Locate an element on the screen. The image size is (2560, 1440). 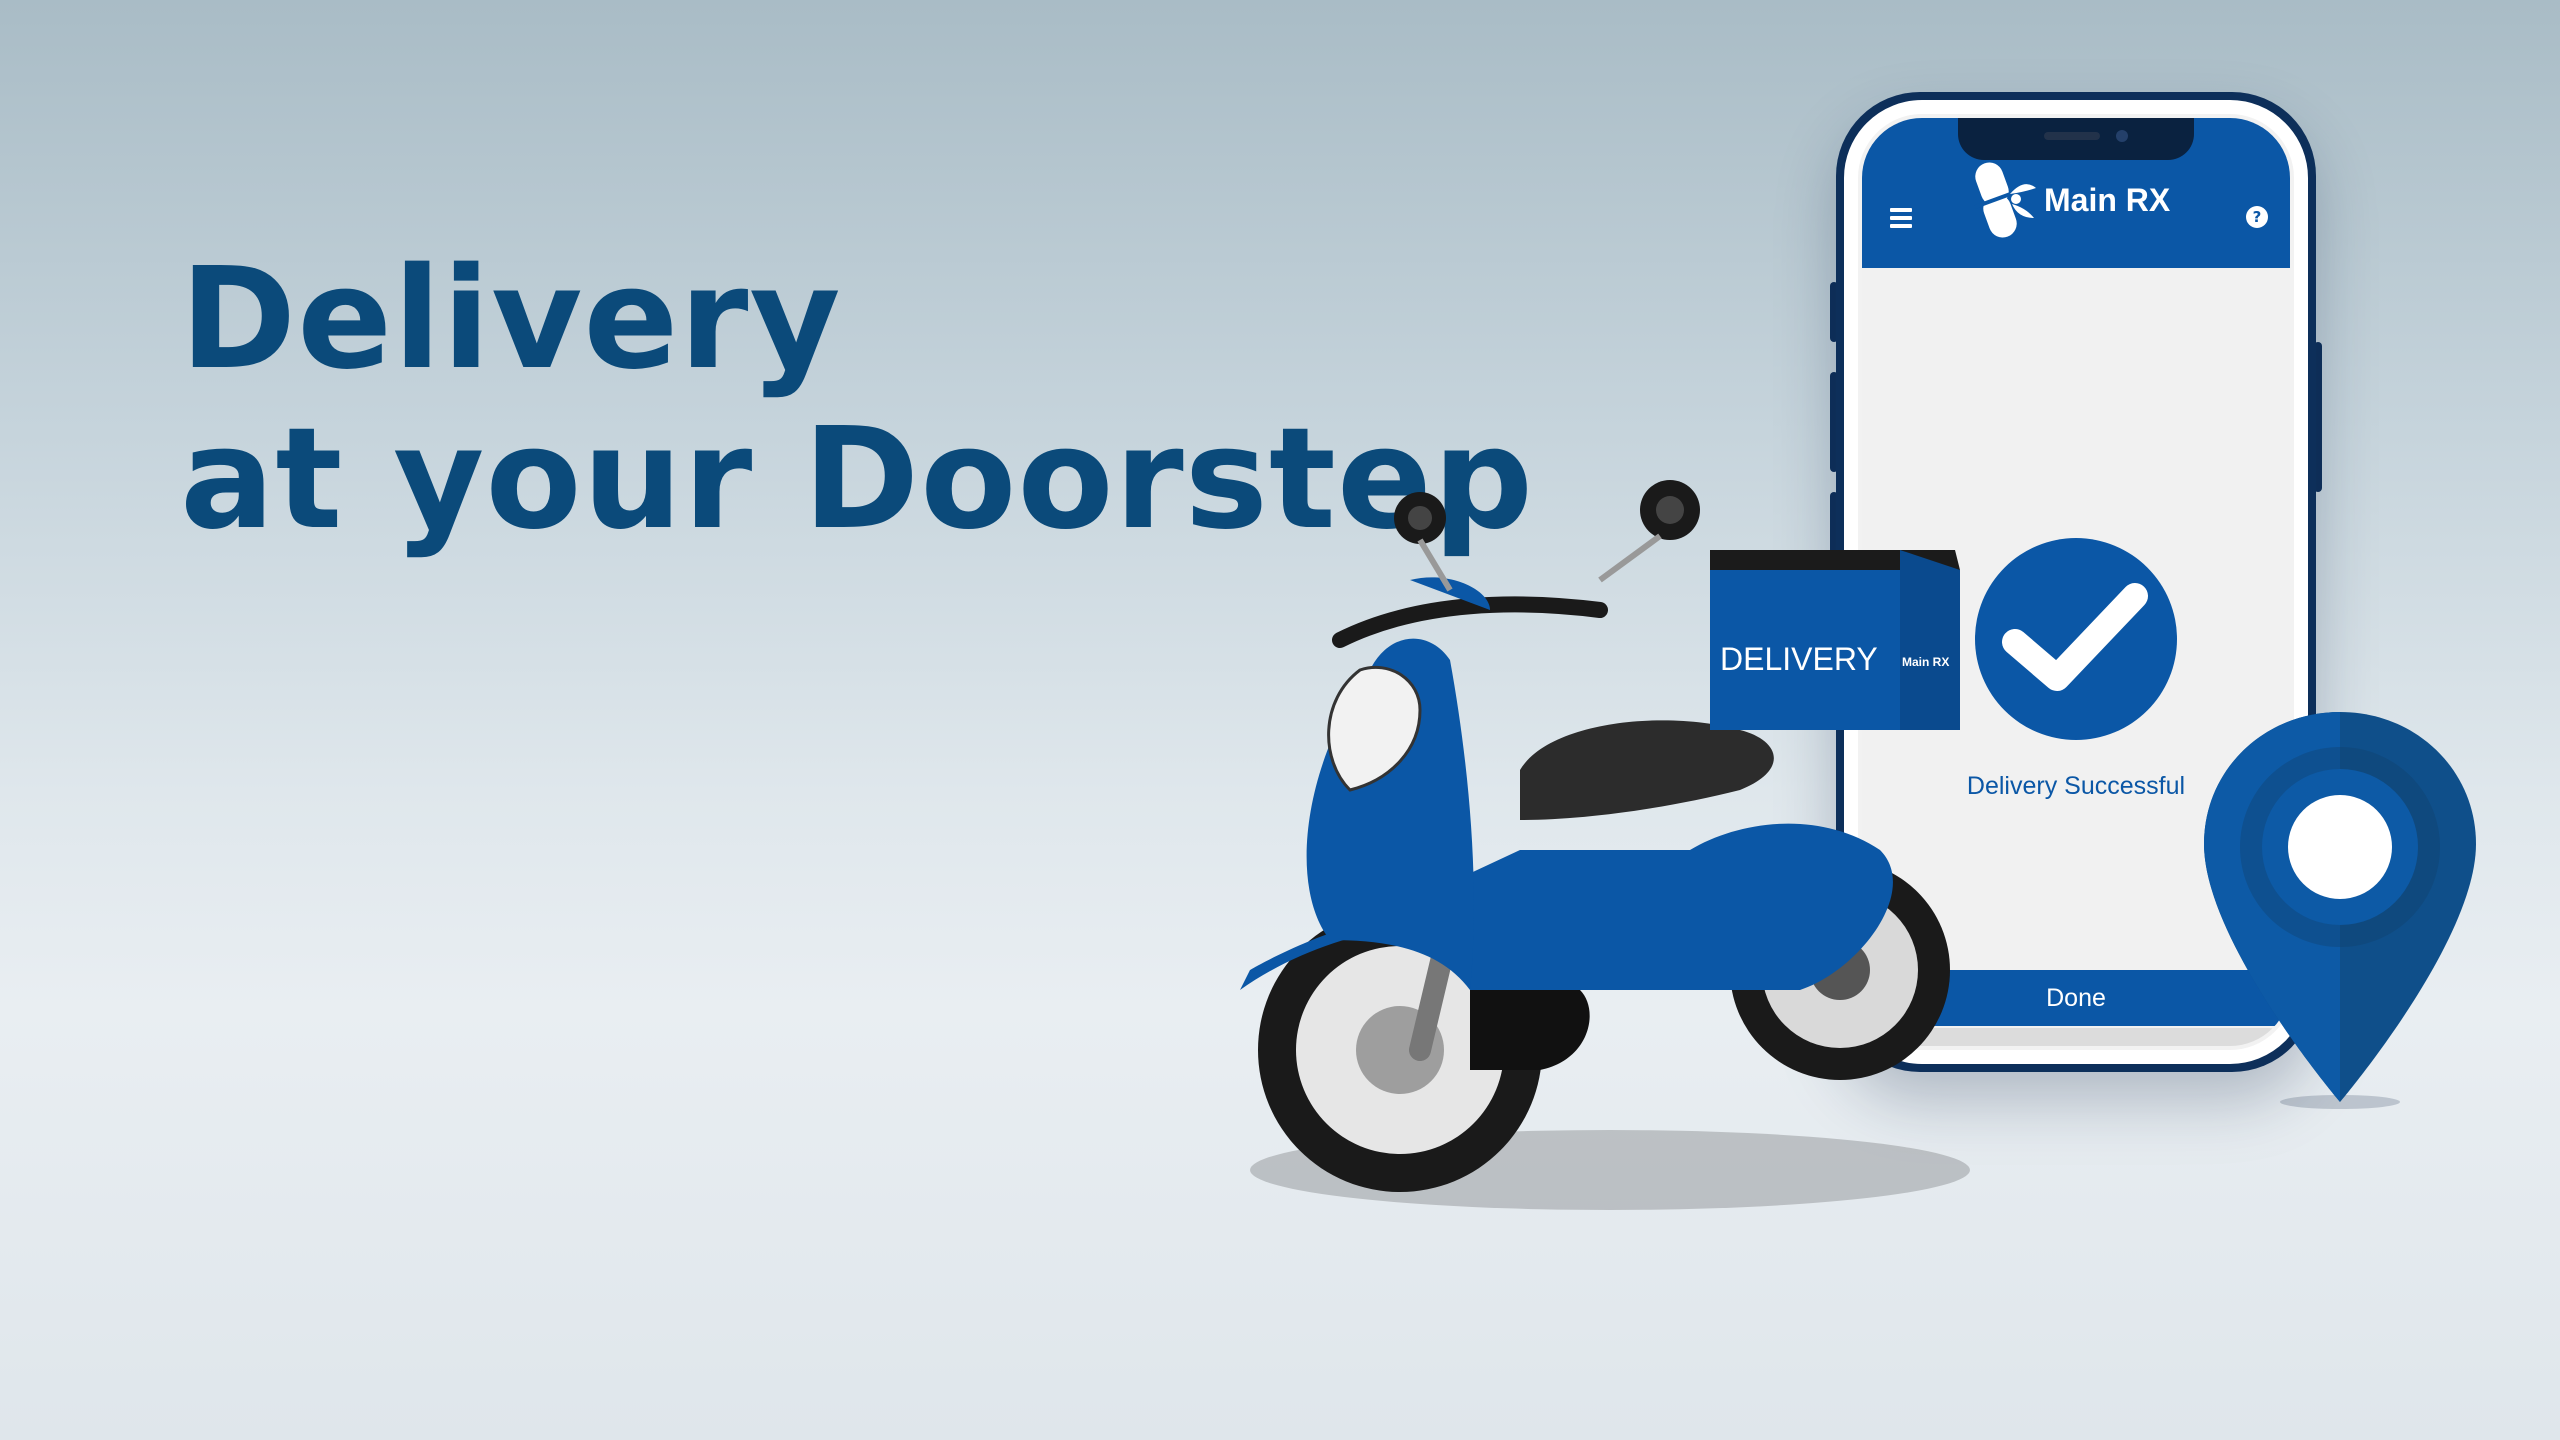
speaker is located at coordinates (2072, 136).